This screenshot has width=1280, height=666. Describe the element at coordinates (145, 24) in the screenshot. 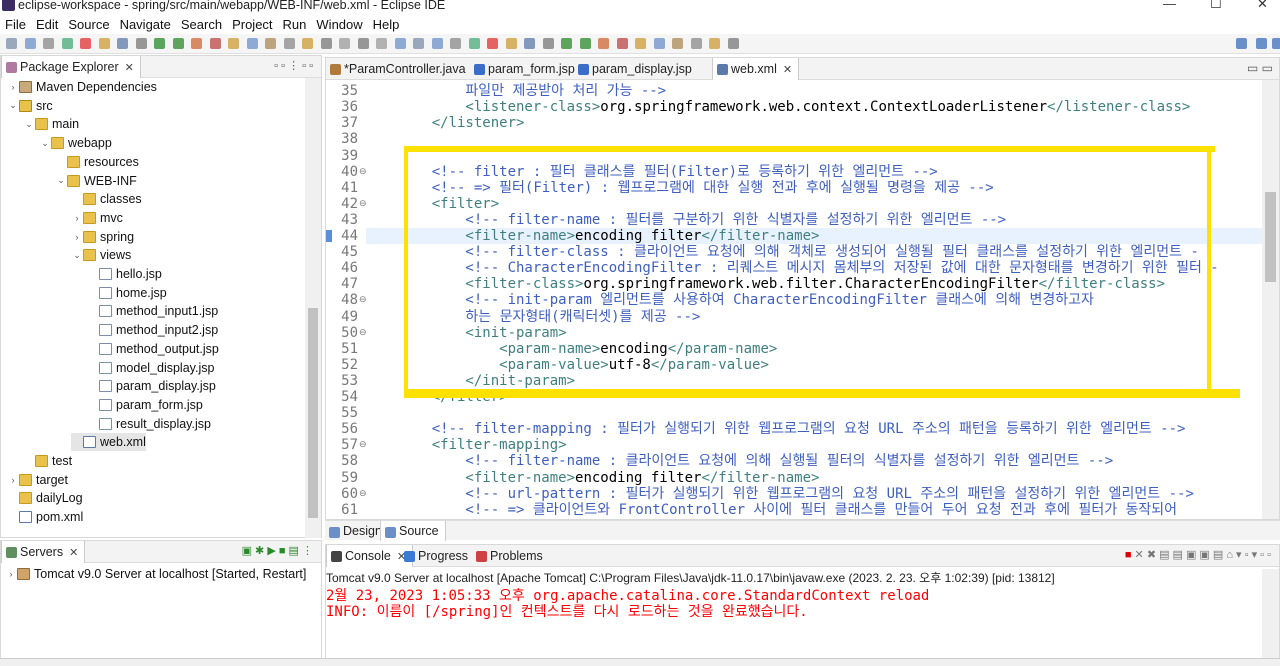

I see `menu-navigate: Navigate` at that location.